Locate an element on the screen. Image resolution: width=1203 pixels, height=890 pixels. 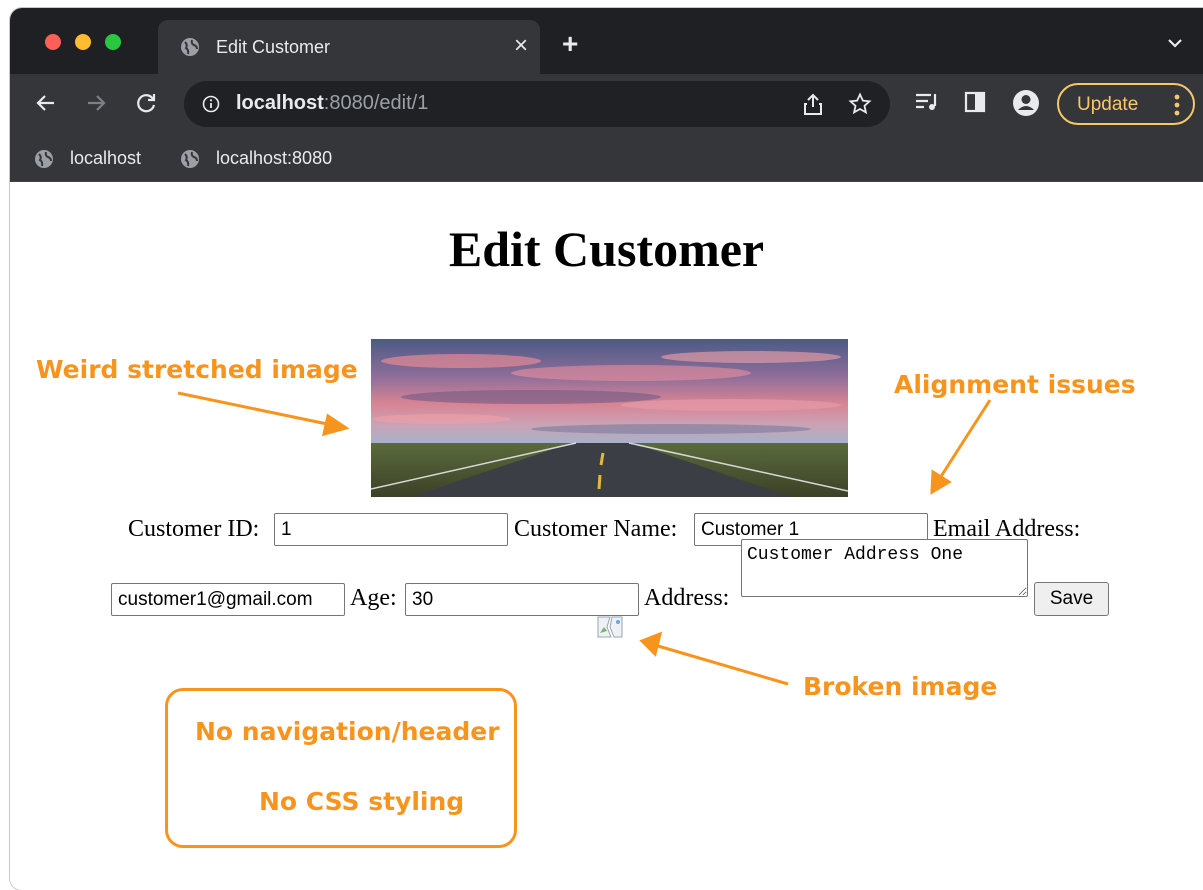
minimize-window-button is located at coordinates (83, 42).